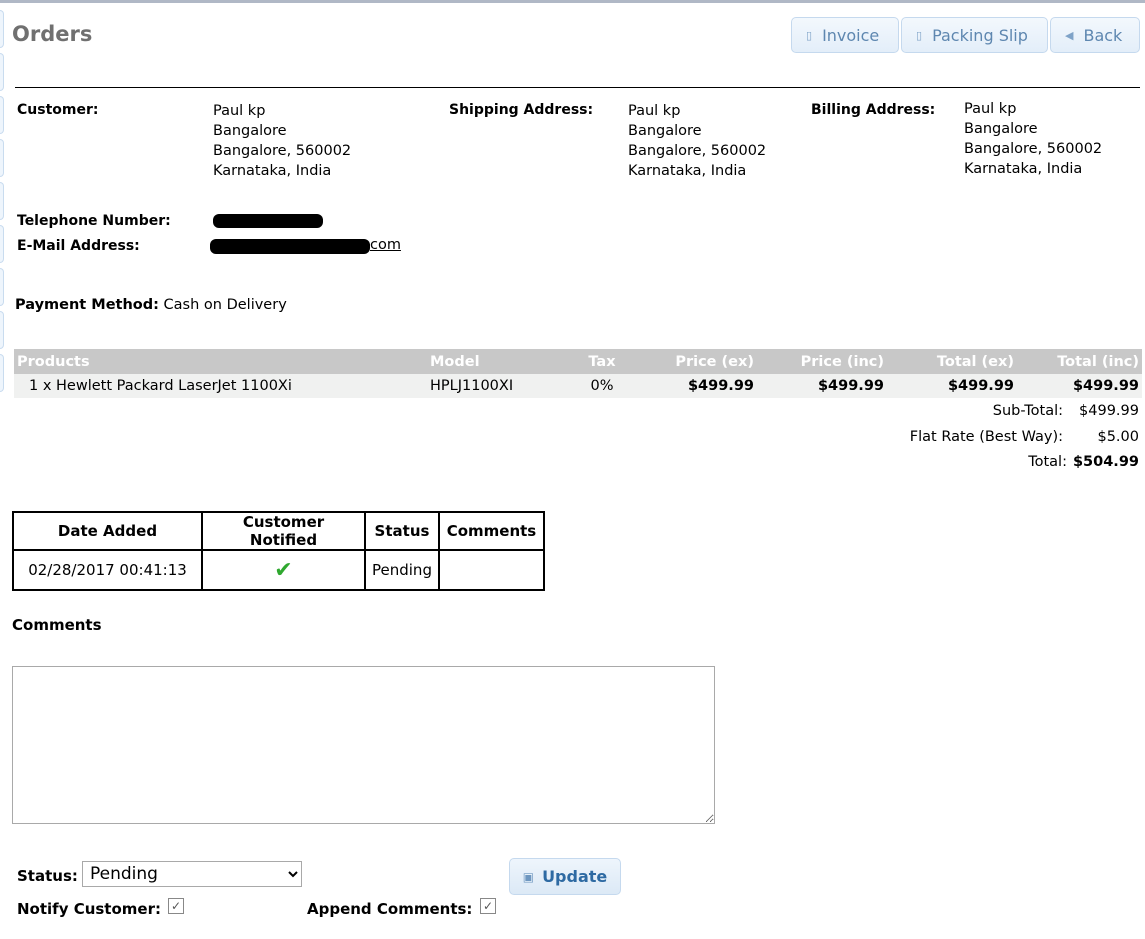 This screenshot has height=939, width=1145. I want to click on checkmark-icon: ✔, so click(283, 570).